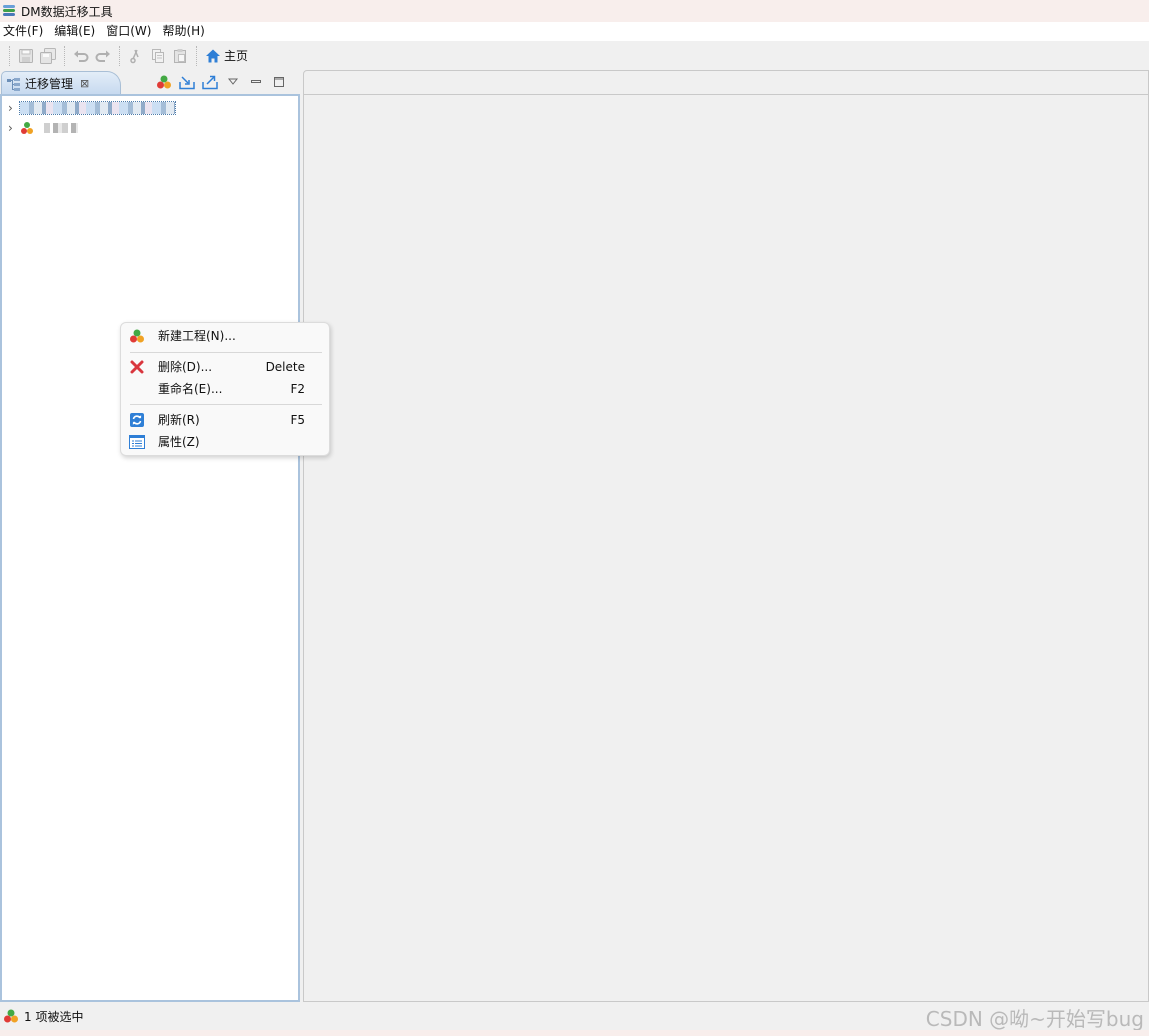 This screenshot has height=1036, width=1149. I want to click on app-icon, so click(9, 11).